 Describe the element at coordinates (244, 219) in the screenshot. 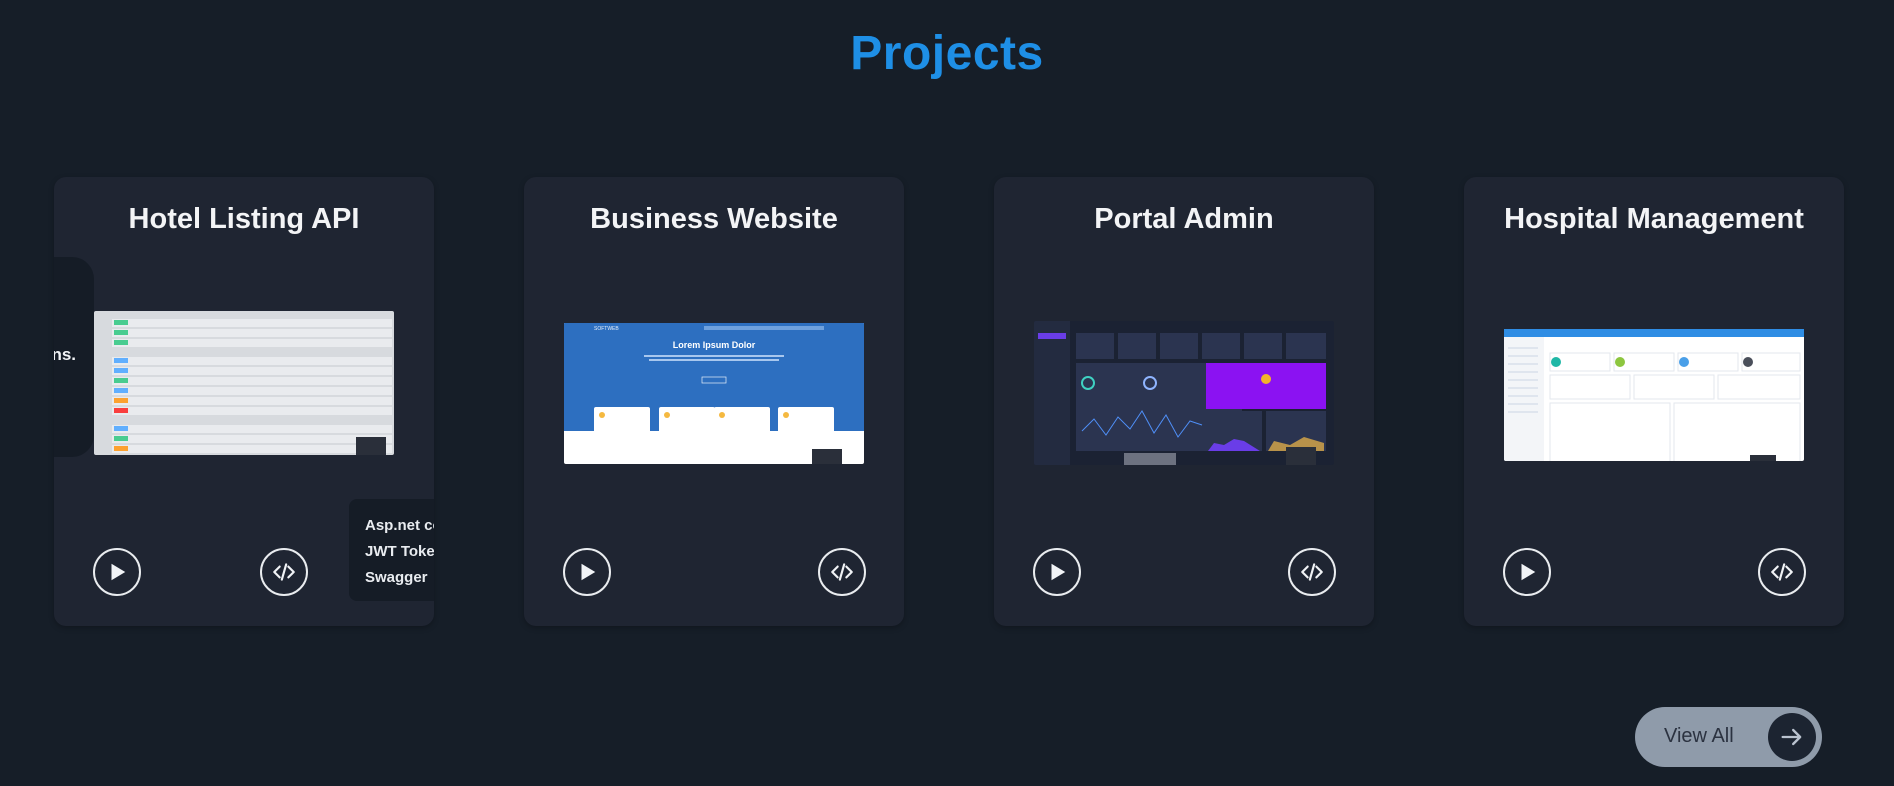

I see `project-title: Hotel Listing API` at that location.